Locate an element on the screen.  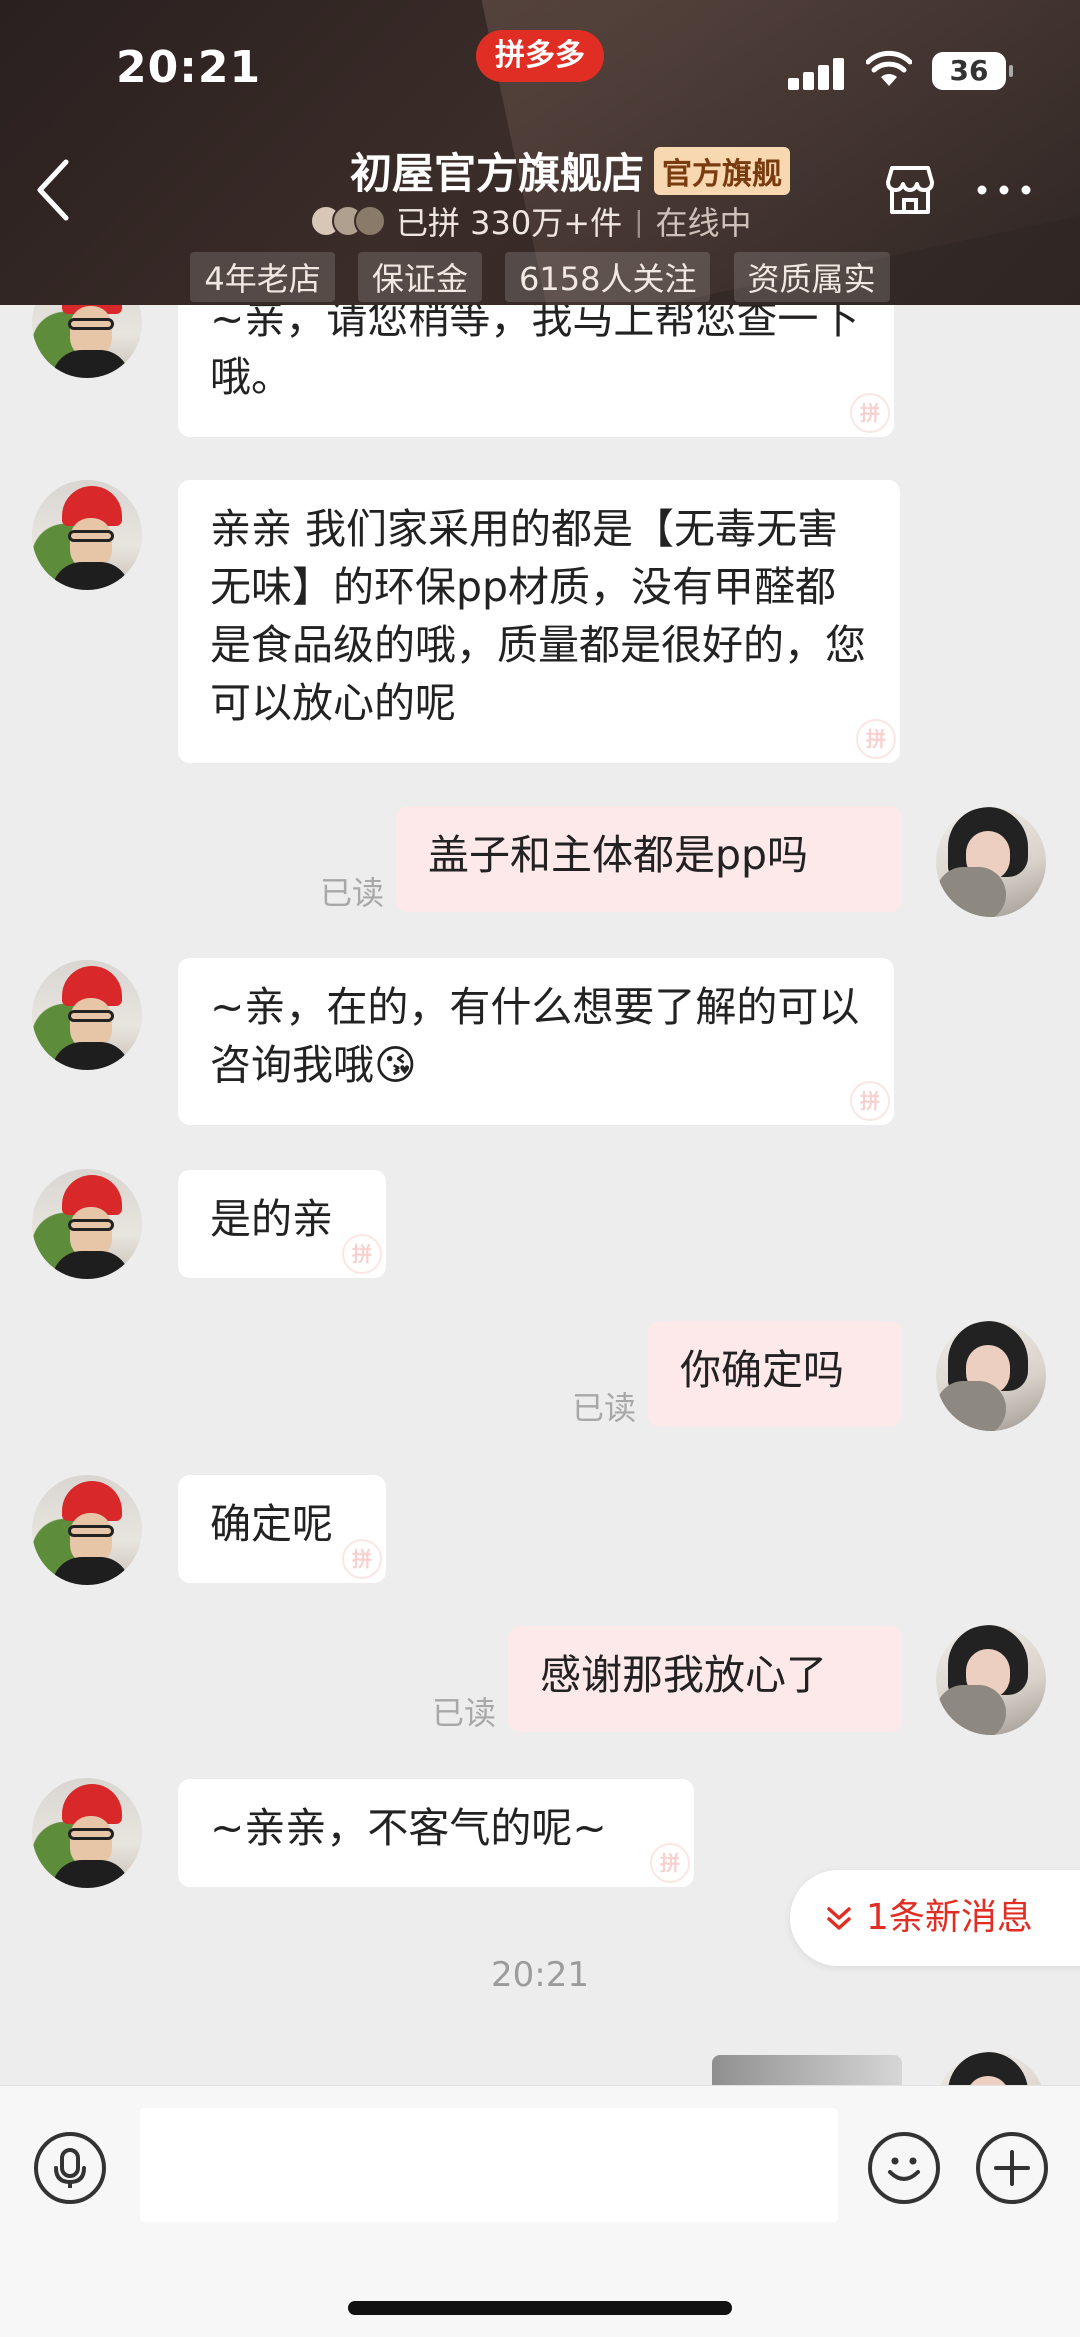
app-badge: 拼多多 is located at coordinates (540, 56).